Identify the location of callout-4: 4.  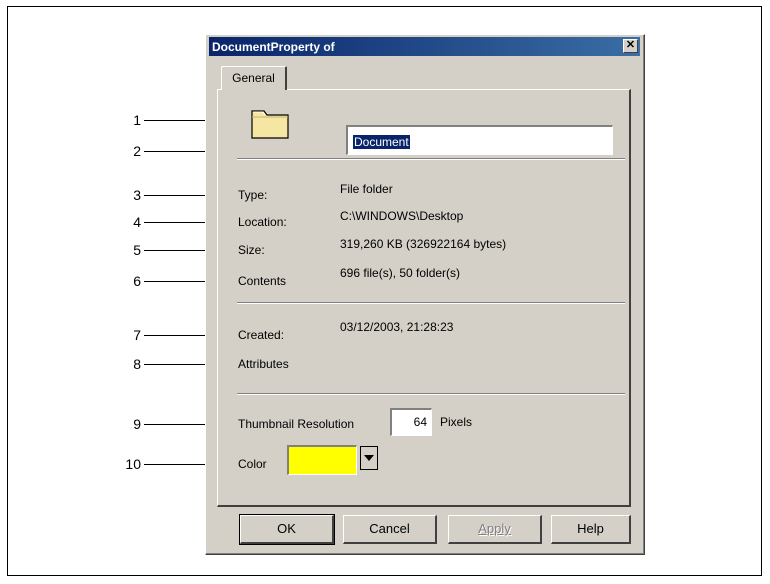
(137, 222).